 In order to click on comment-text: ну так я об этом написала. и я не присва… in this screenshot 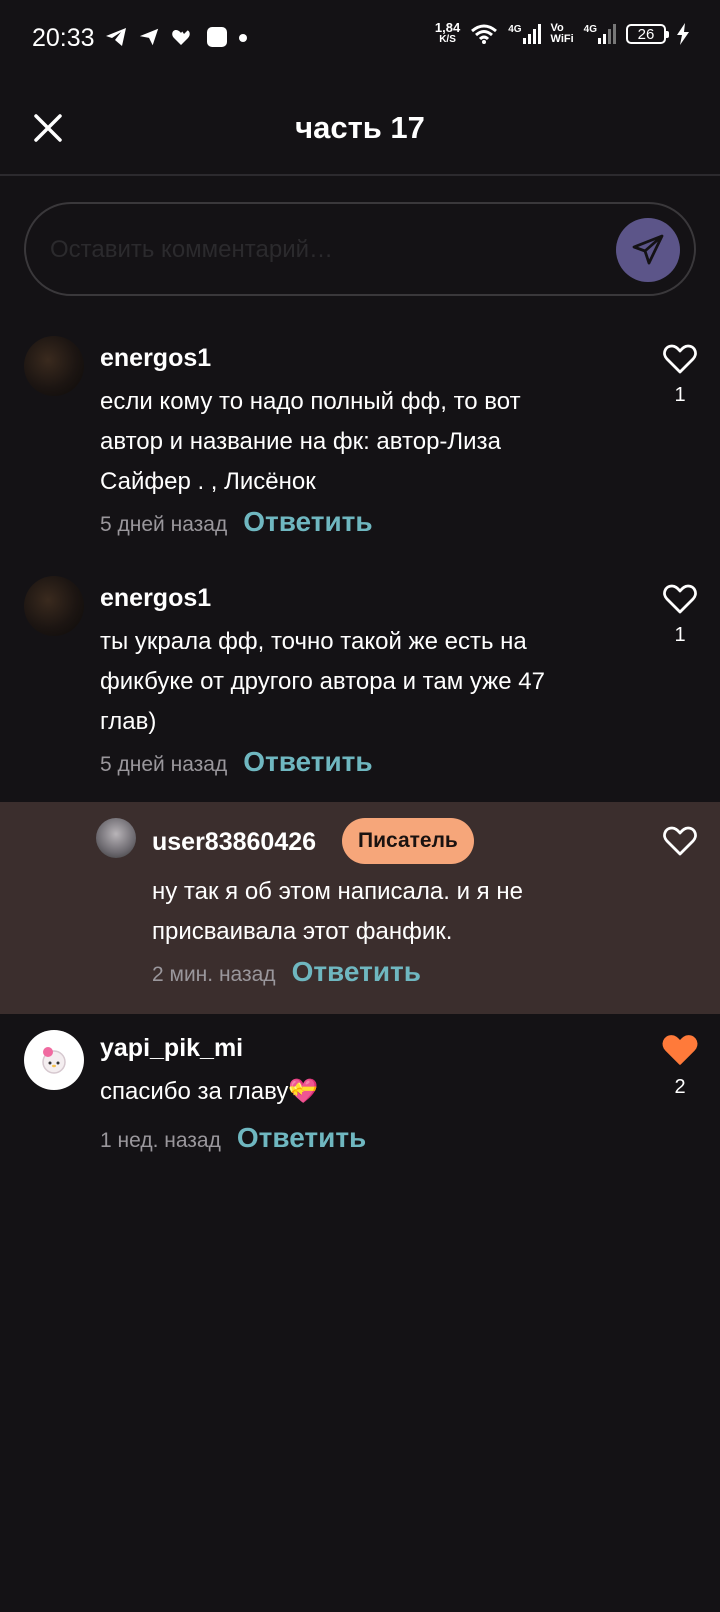, I will do `click(337, 912)`.